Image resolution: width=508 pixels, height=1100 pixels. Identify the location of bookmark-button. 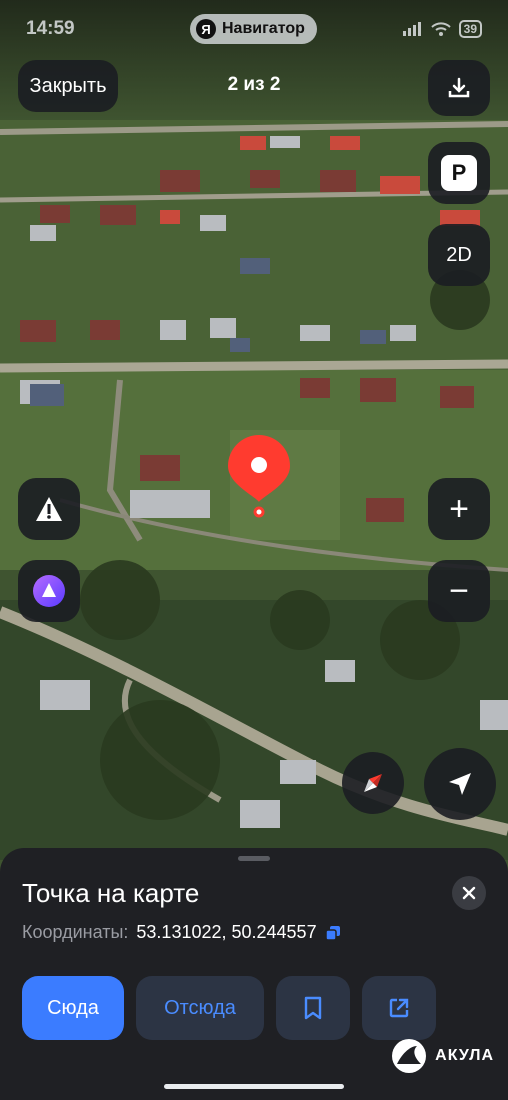
(313, 1008).